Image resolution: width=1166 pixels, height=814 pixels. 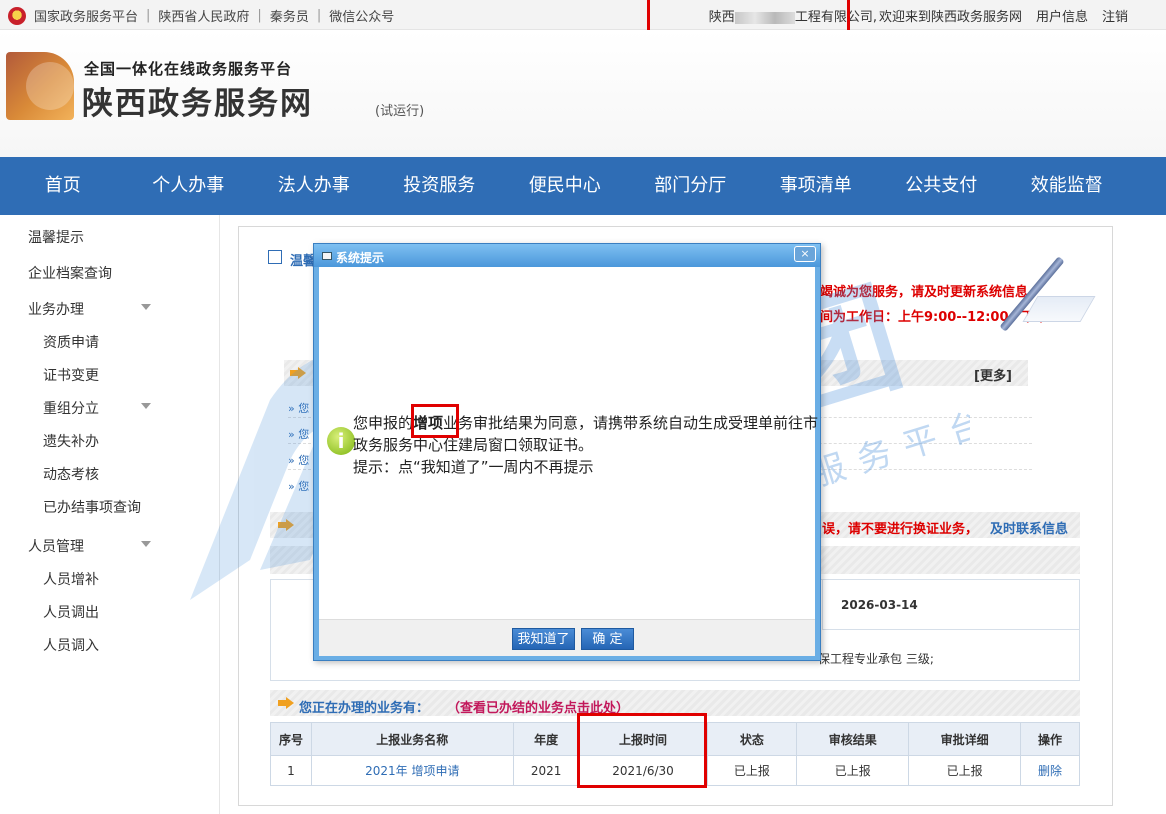 I want to click on top-link-wechat: 微信公众号, so click(x=361, y=15).